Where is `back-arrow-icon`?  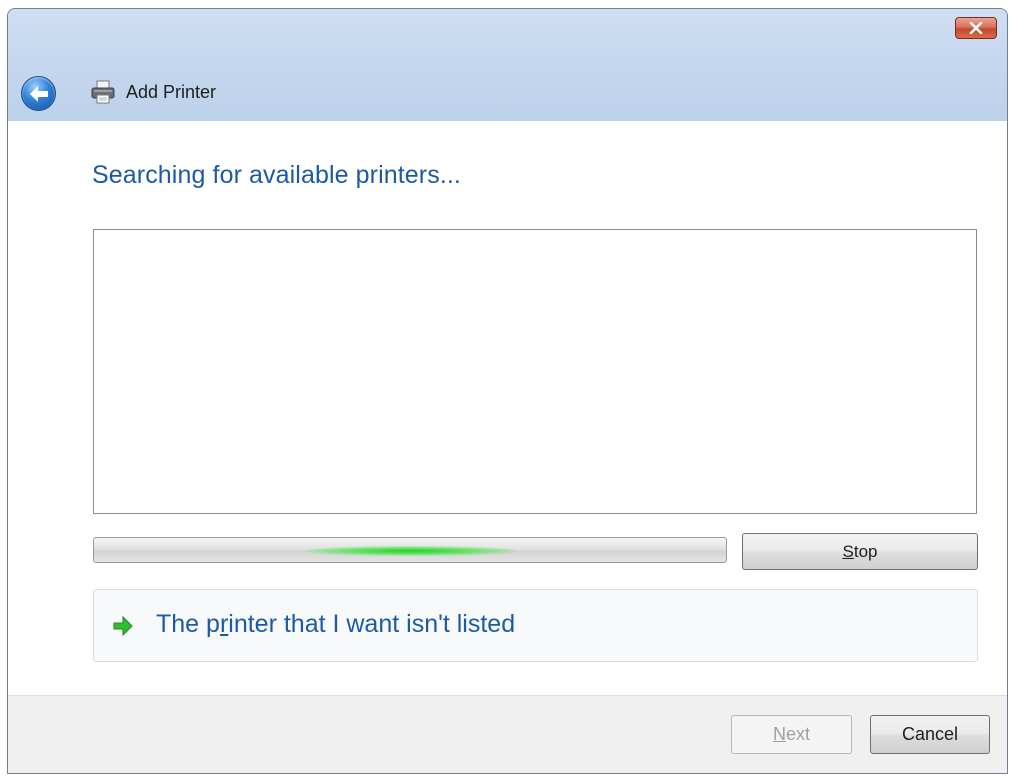 back-arrow-icon is located at coordinates (38, 93).